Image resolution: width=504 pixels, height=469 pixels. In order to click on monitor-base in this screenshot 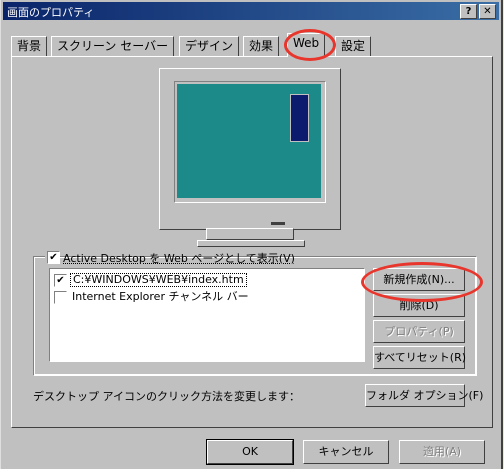, I will do `click(251, 243)`.